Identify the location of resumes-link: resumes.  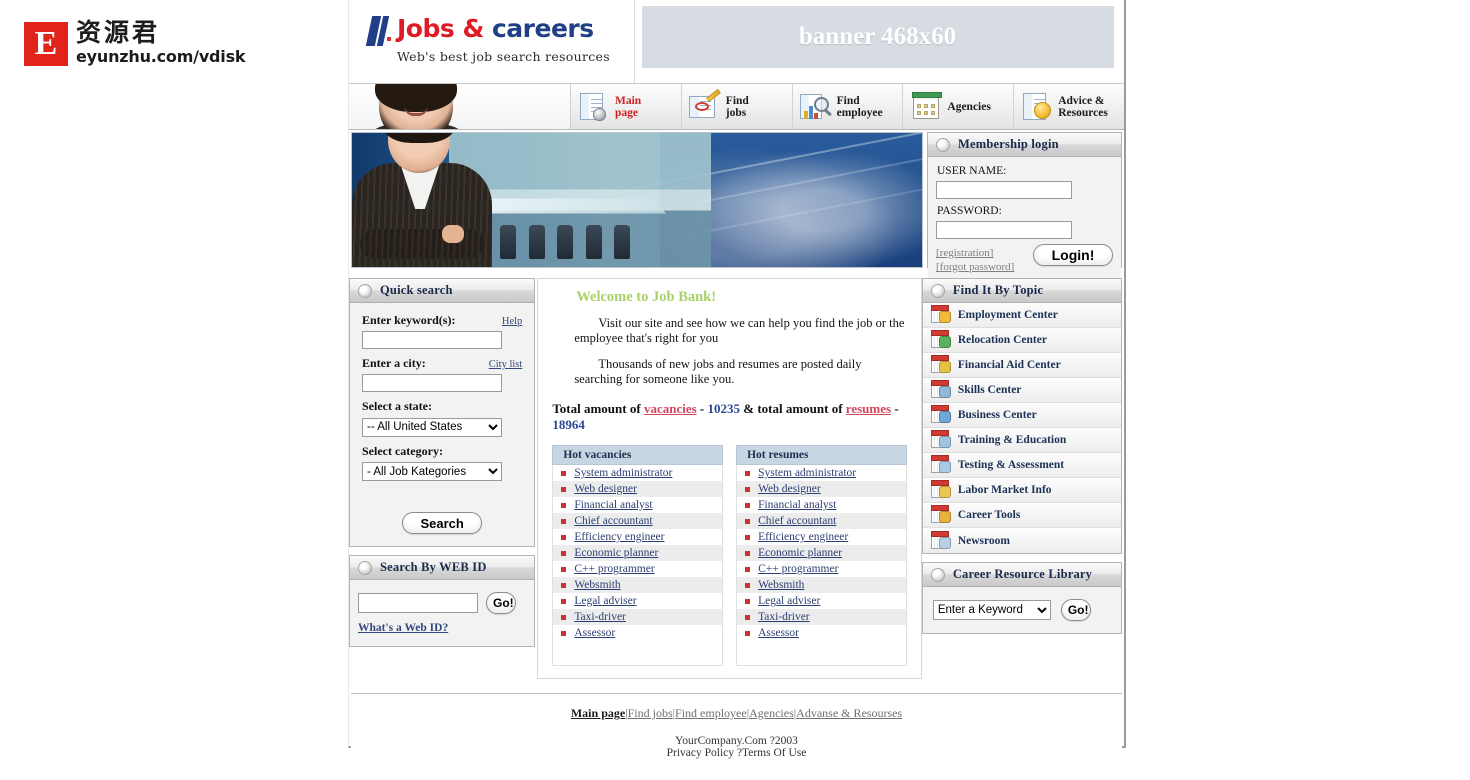
(868, 408).